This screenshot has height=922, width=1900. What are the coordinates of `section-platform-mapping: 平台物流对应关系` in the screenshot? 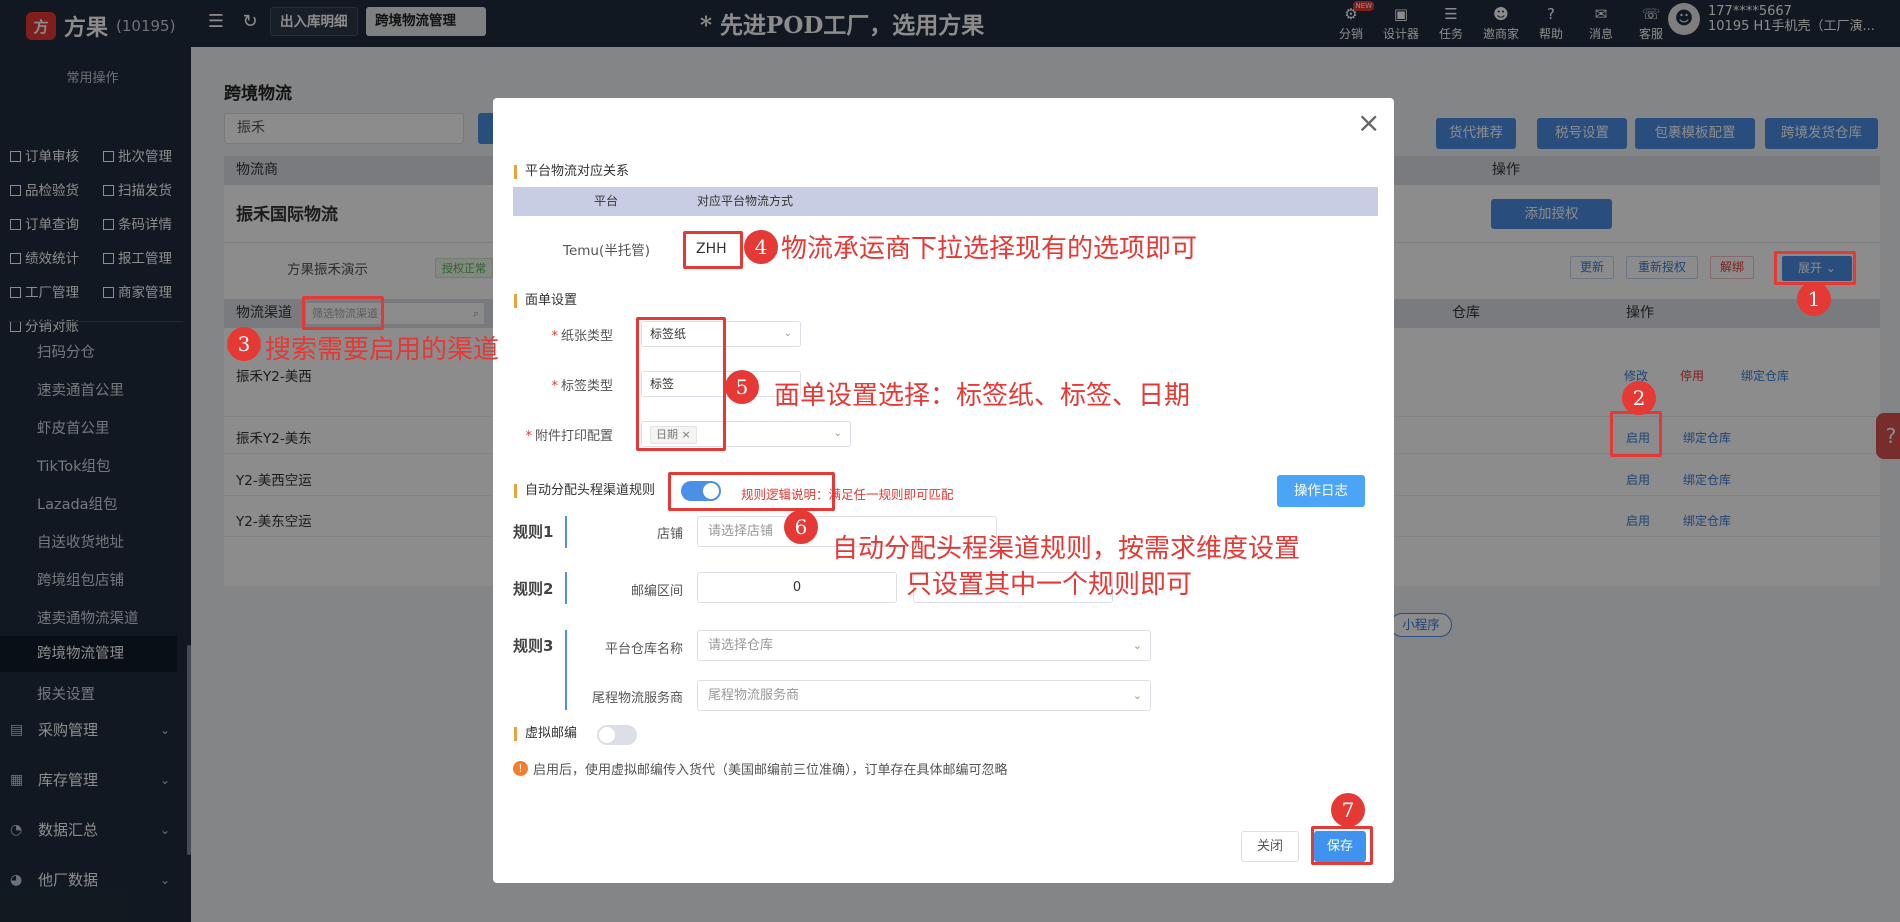 It's located at (571, 172).